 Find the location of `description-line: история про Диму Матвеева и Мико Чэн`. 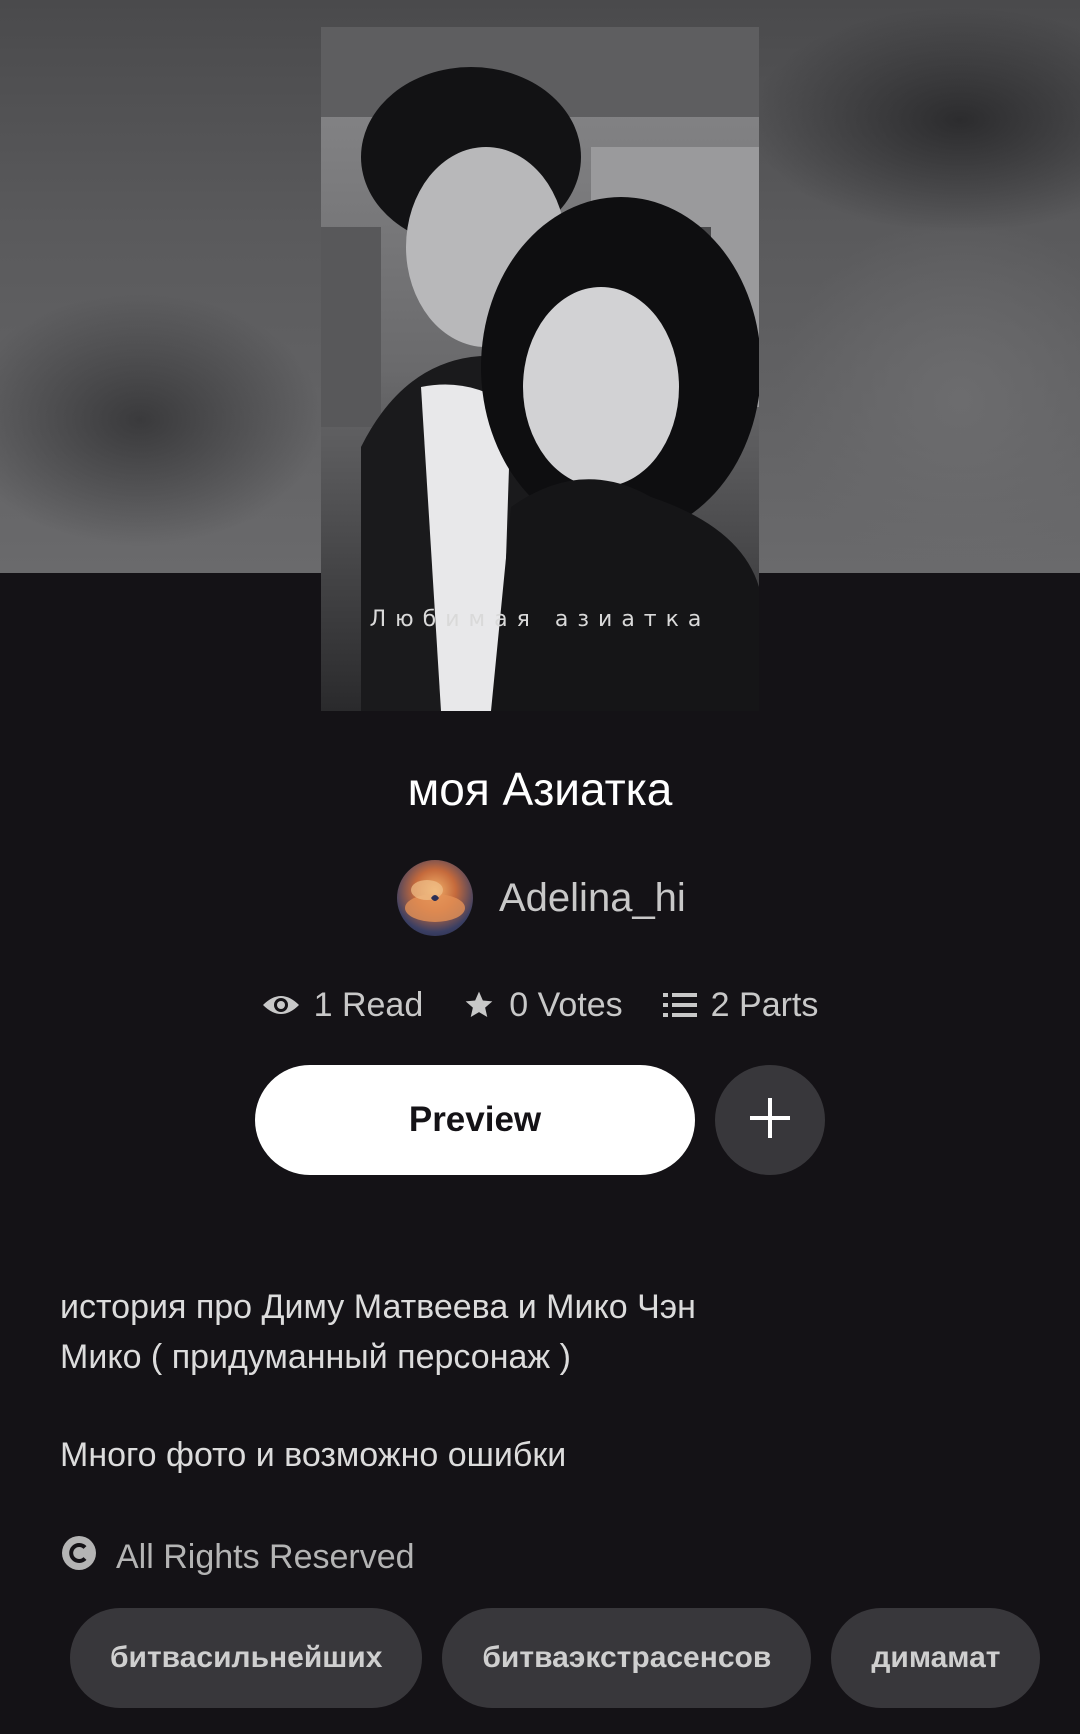

description-line: история про Диму Матвеева и Мико Чэн is located at coordinates (378, 1307).